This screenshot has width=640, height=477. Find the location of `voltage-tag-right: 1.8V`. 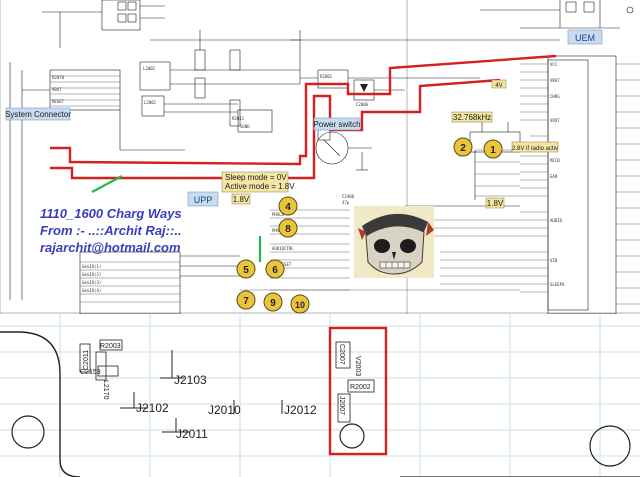

voltage-tag-right: 1.8V is located at coordinates (495, 203).